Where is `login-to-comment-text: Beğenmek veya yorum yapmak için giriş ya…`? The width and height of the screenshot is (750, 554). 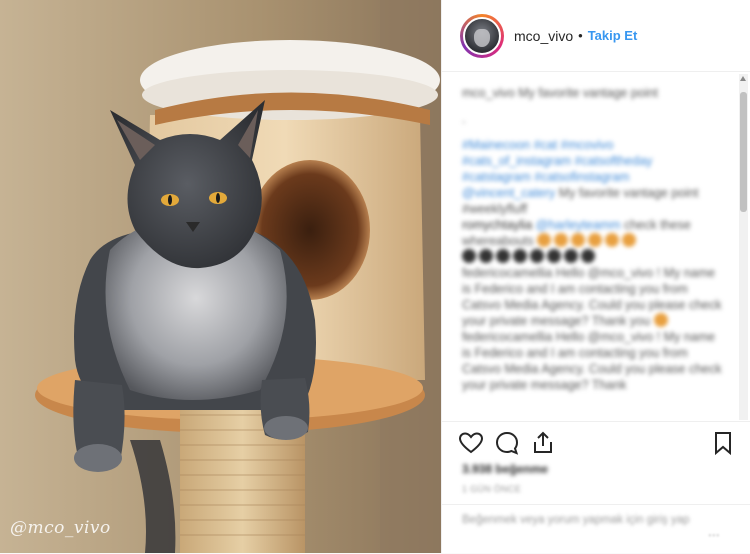
login-to-comment-text: Beğenmek veya yorum yapmak için giriş ya… is located at coordinates (581, 520).